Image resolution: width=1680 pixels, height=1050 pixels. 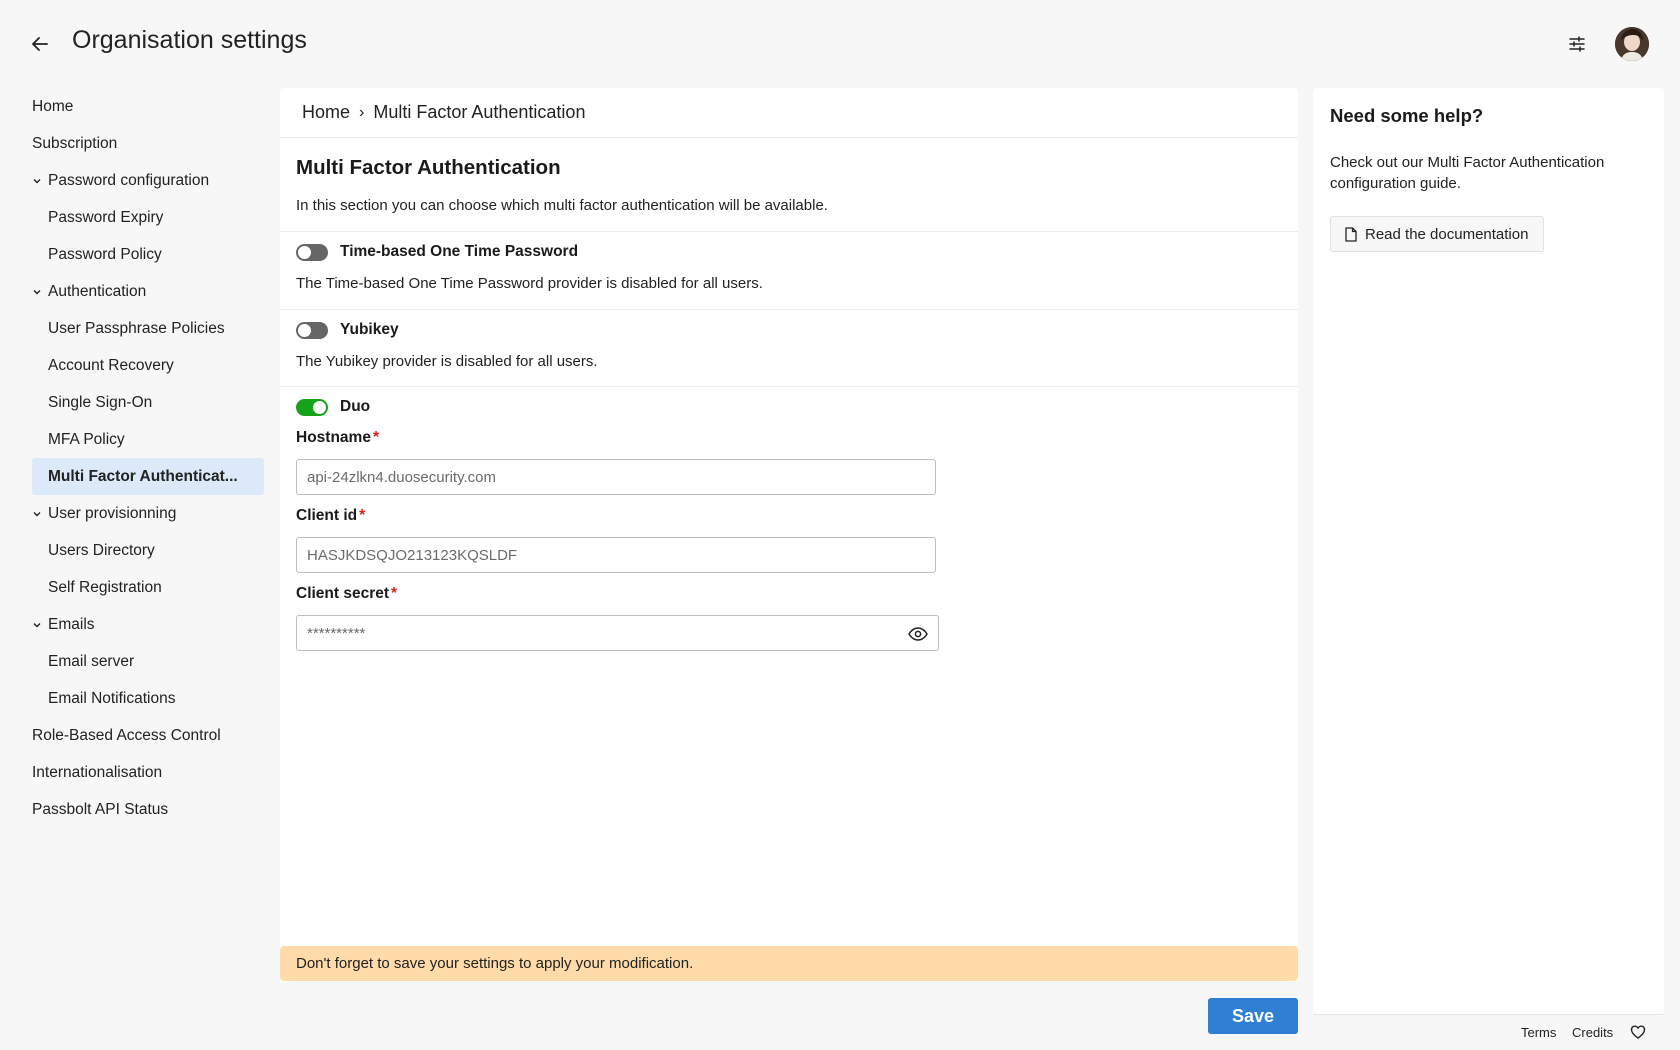 I want to click on footer-divider, so click(x=1488, y=1014).